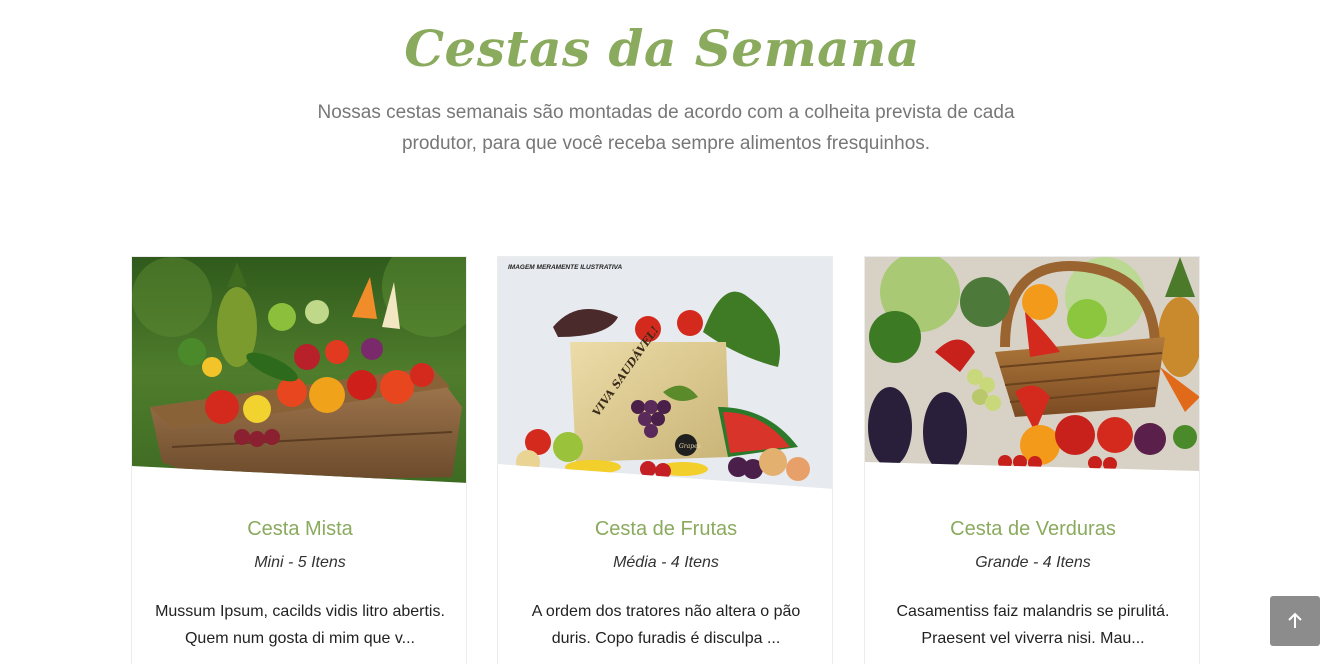 This screenshot has height=664, width=1324. Describe the element at coordinates (1032, 373) in the screenshot. I see `vegetable-basket-image` at that location.